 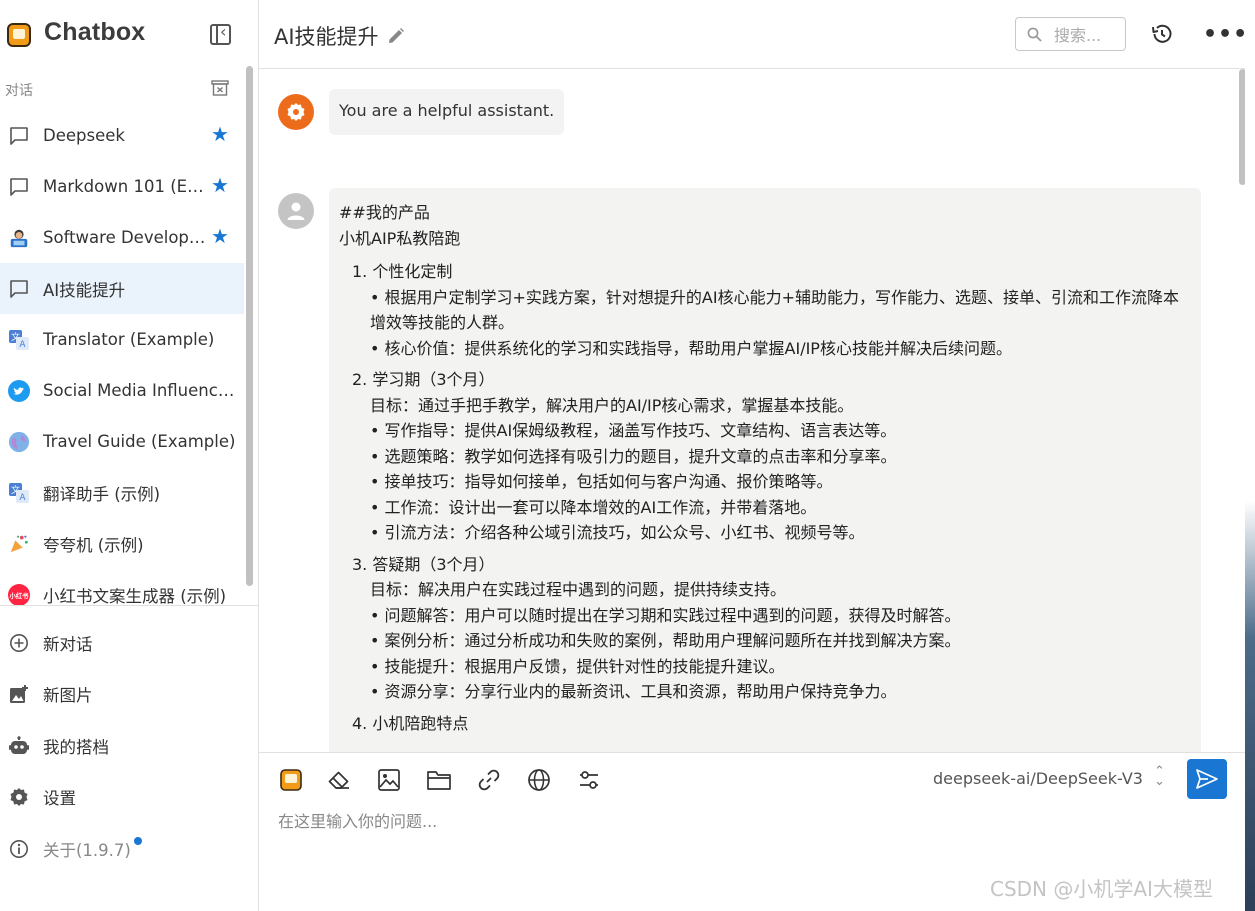 What do you see at coordinates (22, 498) in the screenshot?
I see `svg-text: A` at bounding box center [22, 498].